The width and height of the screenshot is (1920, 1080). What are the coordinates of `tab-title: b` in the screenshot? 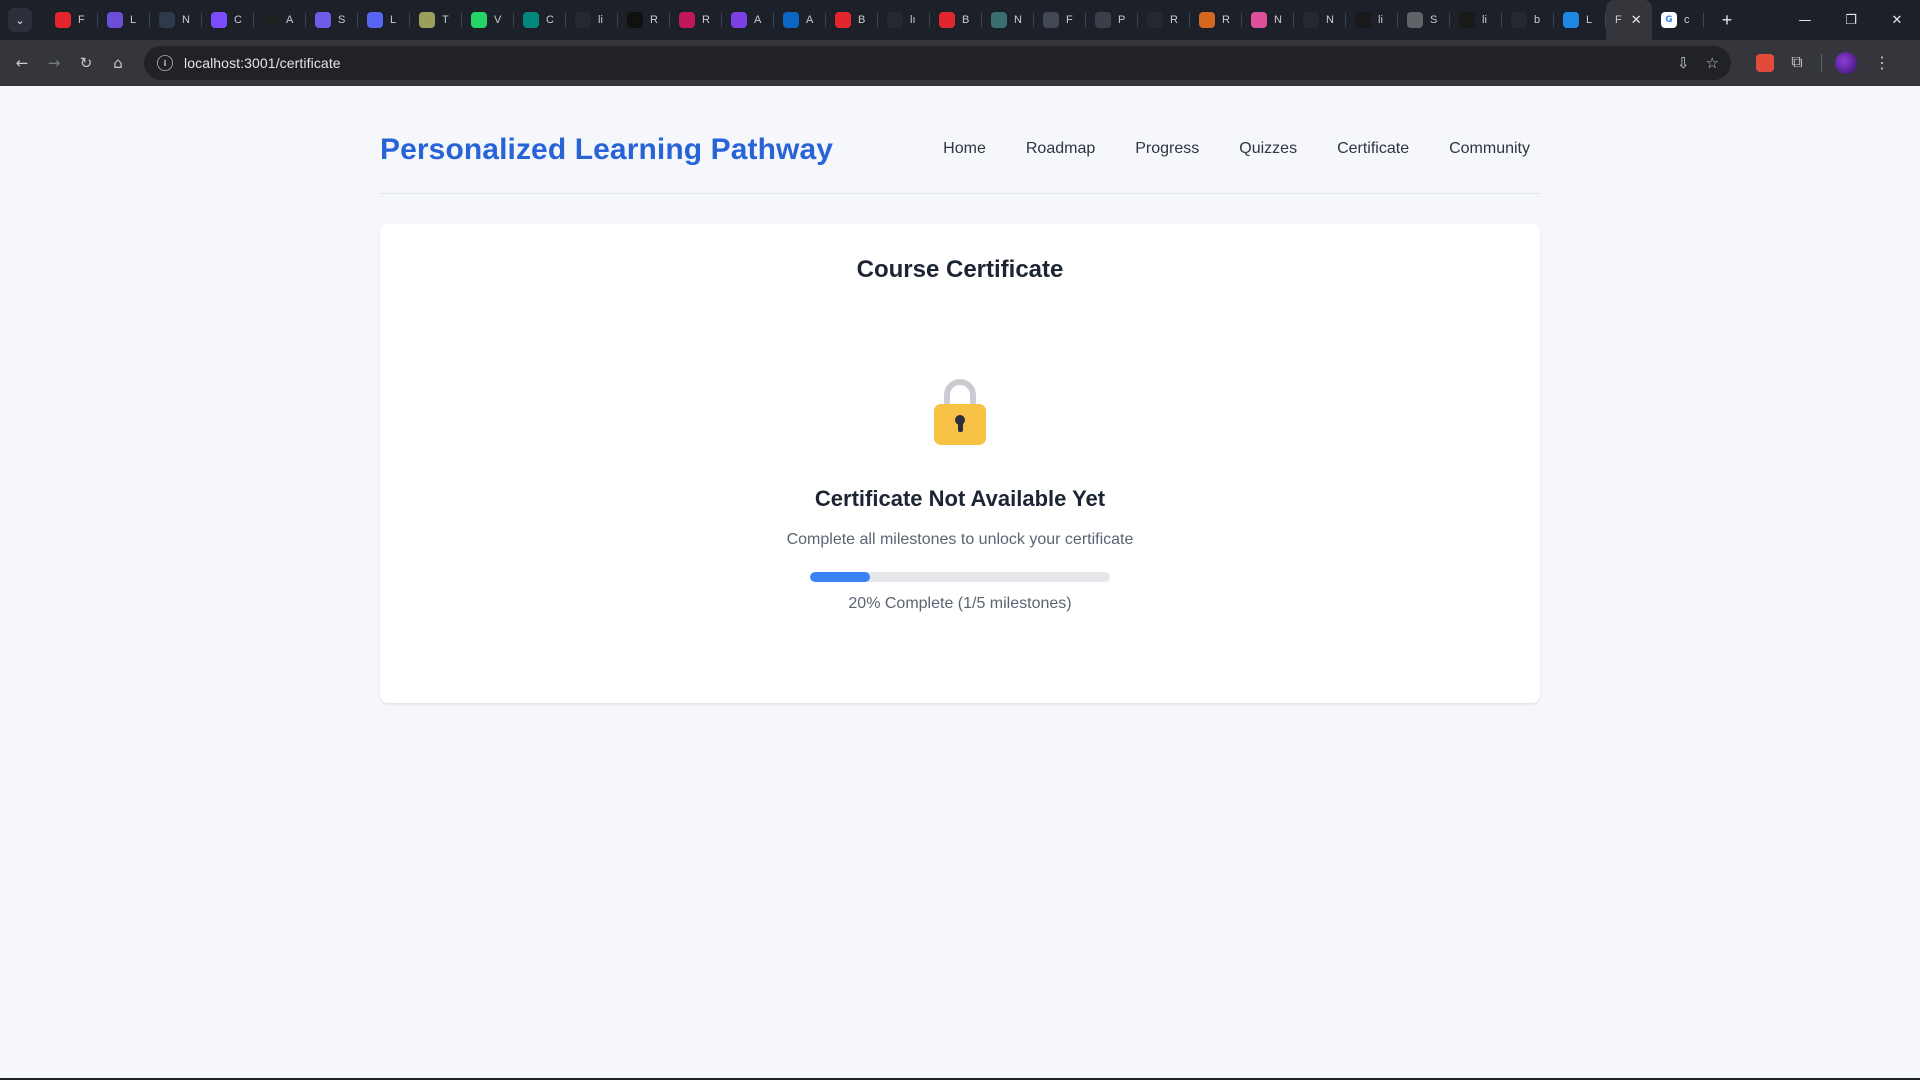 It's located at (1537, 20).